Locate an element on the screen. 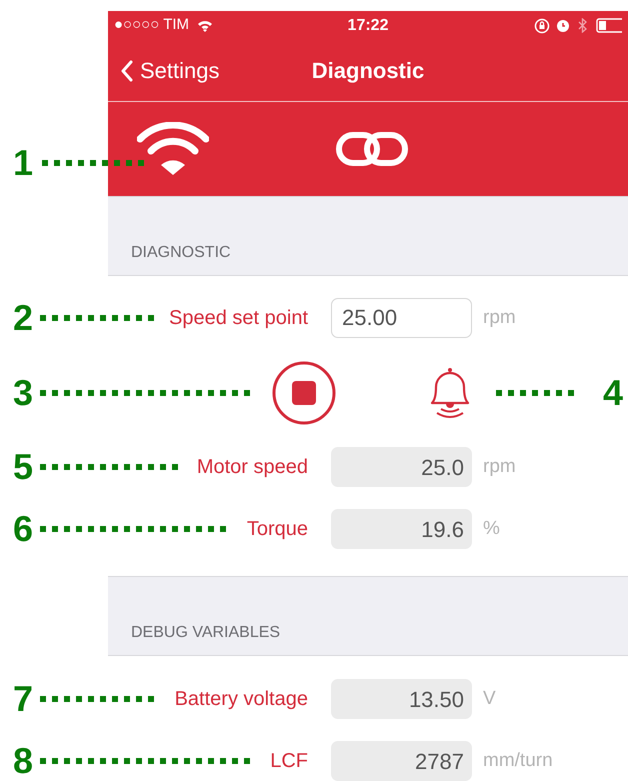  chevron-left-icon is located at coordinates (127, 71).